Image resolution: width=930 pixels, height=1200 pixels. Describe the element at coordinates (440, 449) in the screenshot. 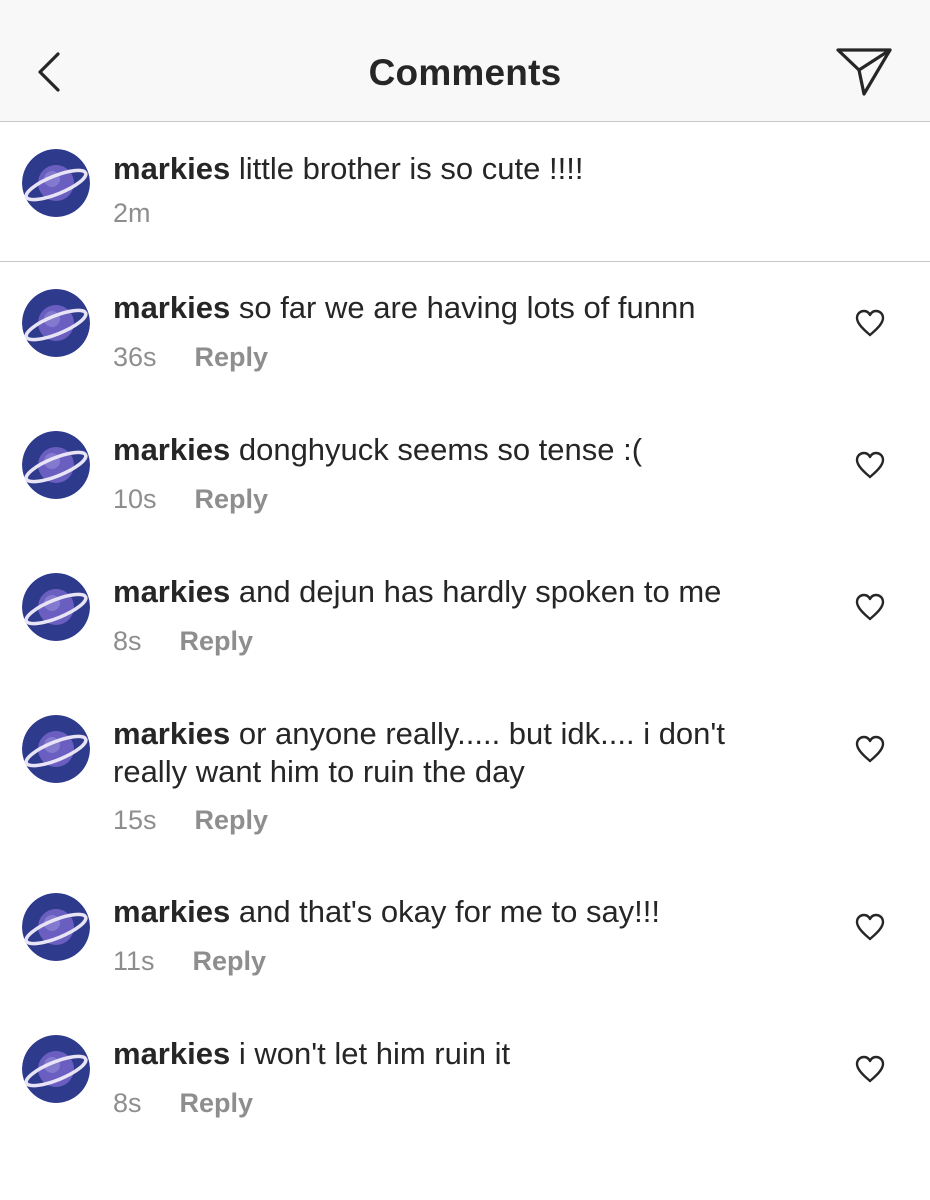

I see `comment-body: donghyuck seems so tense :(` at that location.